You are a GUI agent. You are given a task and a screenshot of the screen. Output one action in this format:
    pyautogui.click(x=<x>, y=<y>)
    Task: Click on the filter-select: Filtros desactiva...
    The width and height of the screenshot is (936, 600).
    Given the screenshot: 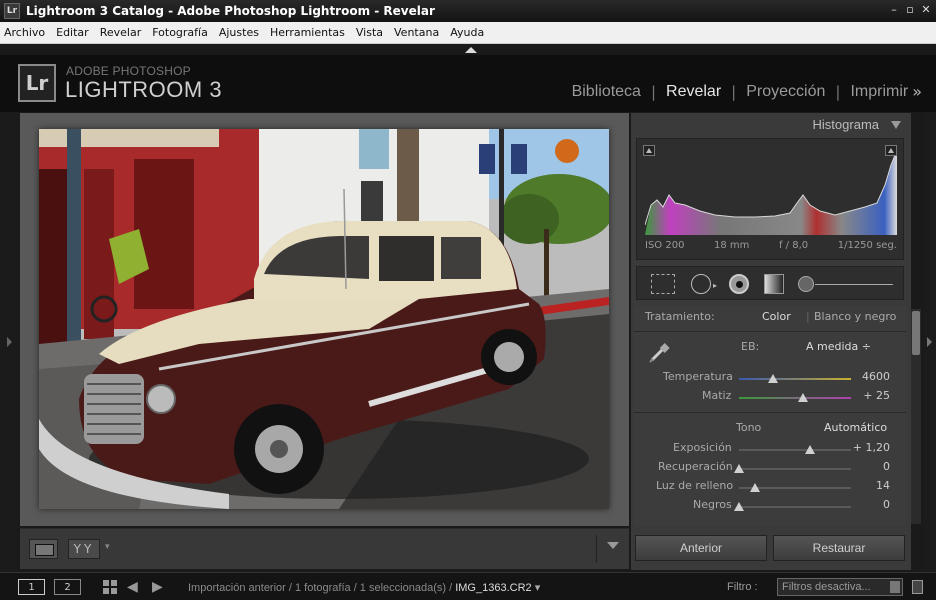 What is the action you would take?
    pyautogui.click(x=840, y=587)
    